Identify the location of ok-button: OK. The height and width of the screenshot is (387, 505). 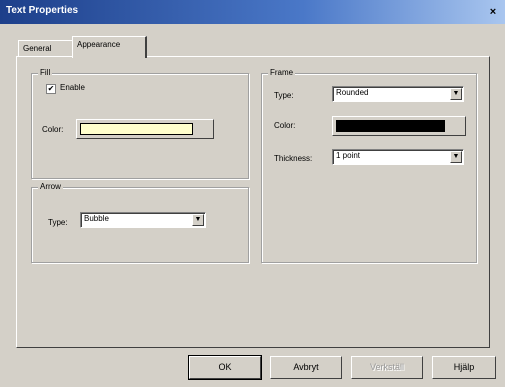
(225, 367).